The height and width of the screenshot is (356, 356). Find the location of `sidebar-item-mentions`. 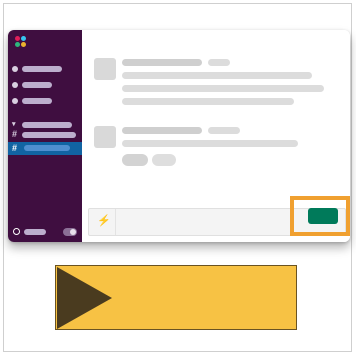

sidebar-item-mentions is located at coordinates (42, 85).